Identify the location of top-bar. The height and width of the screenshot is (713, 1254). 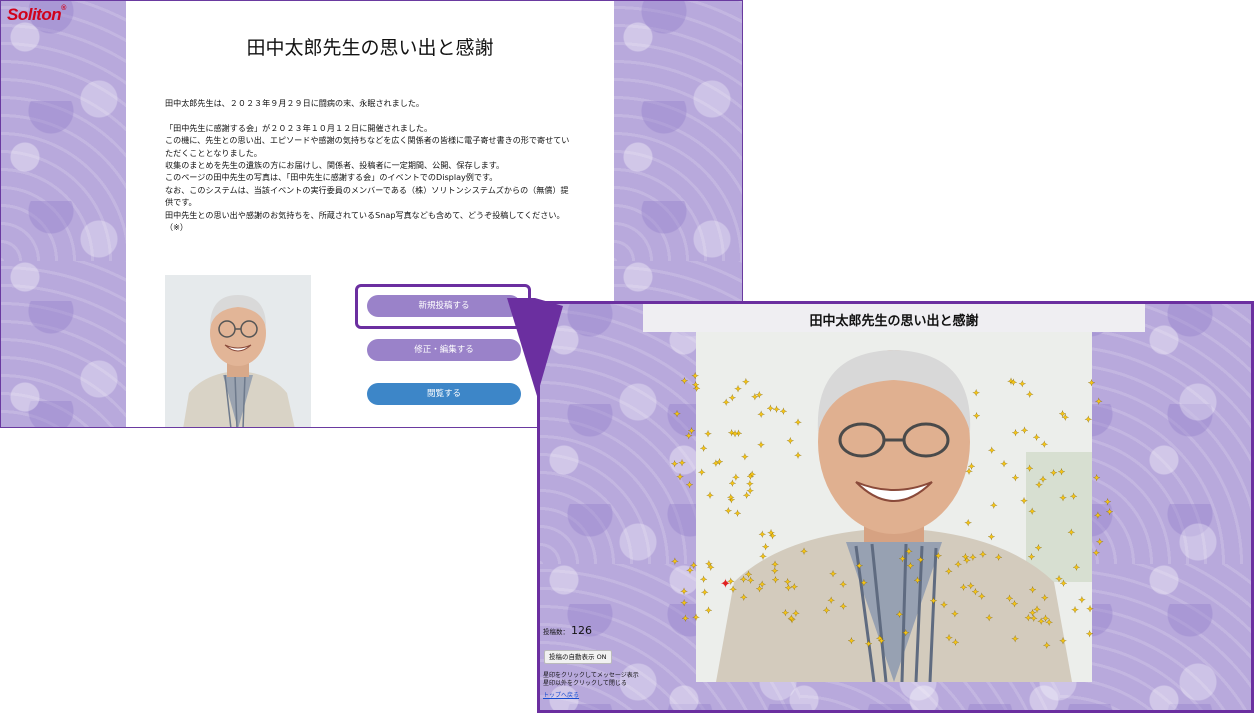
(370, 14).